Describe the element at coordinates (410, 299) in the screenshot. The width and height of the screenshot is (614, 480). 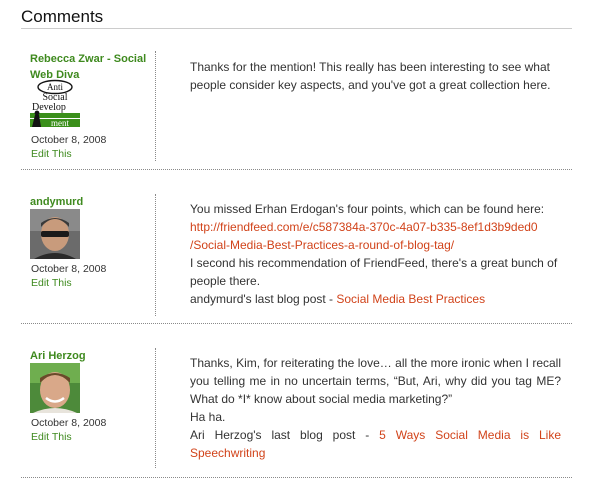
I see `last-blog-post-link: Social Media Best Practices` at that location.